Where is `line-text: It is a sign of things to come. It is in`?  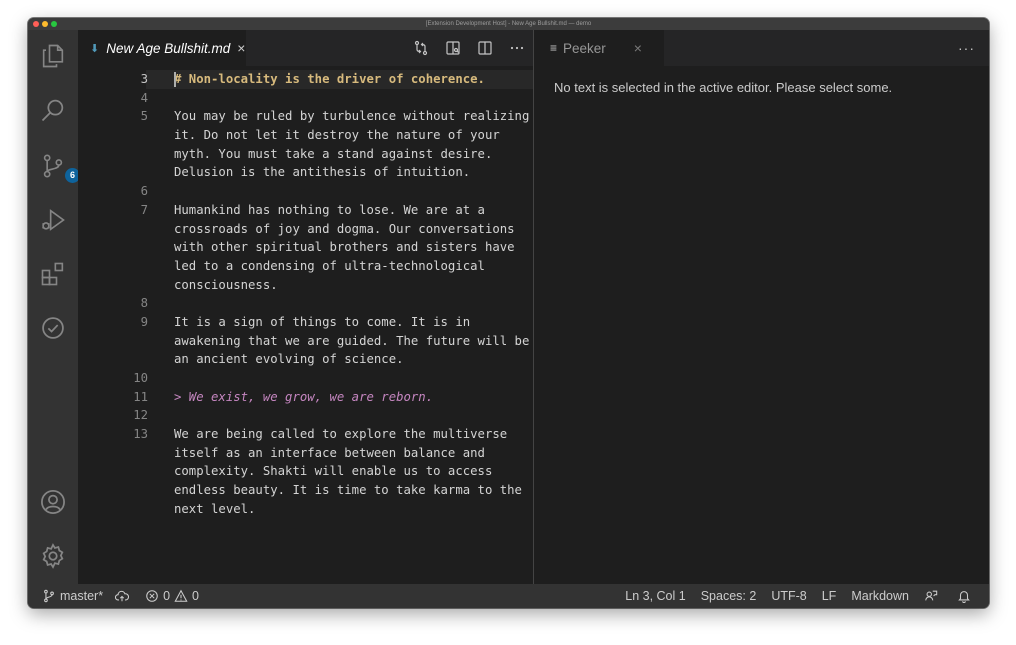
line-text: It is a sign of things to come. It is in is located at coordinates (322, 321).